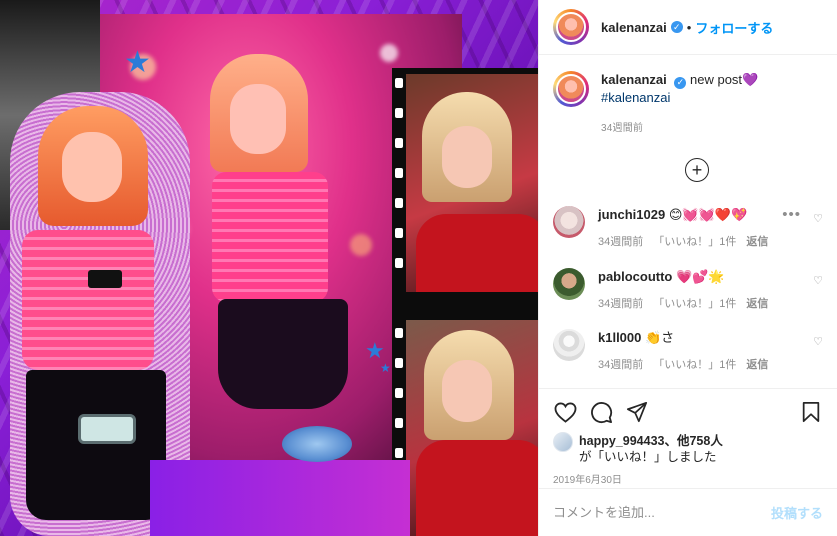 The height and width of the screenshot is (536, 837). Describe the element at coordinates (634, 79) in the screenshot. I see `caption-username: kalenanzai` at that location.